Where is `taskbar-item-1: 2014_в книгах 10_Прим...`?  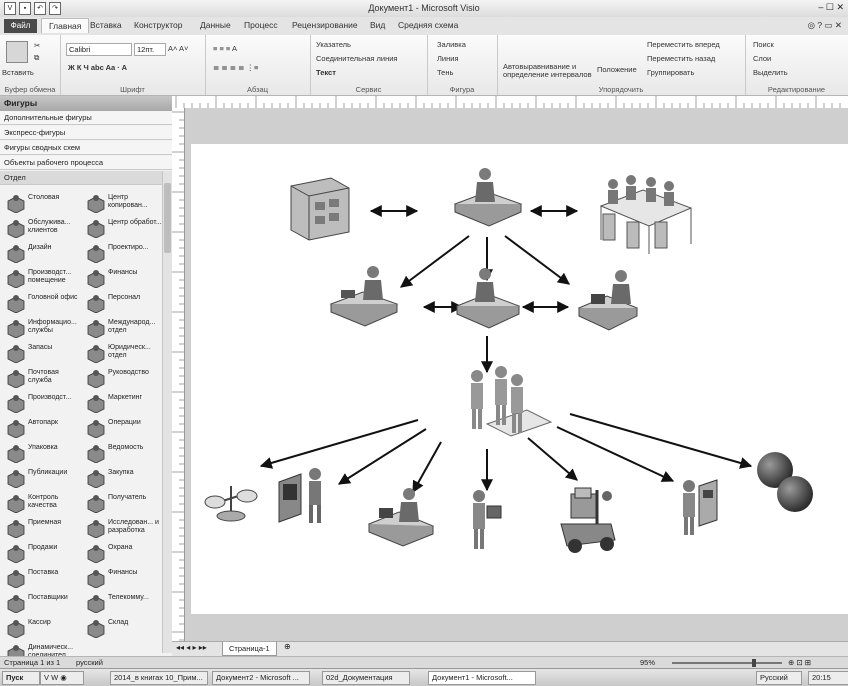
taskbar-item-1: 2014_в книгах 10_Прим... is located at coordinates (159, 678).